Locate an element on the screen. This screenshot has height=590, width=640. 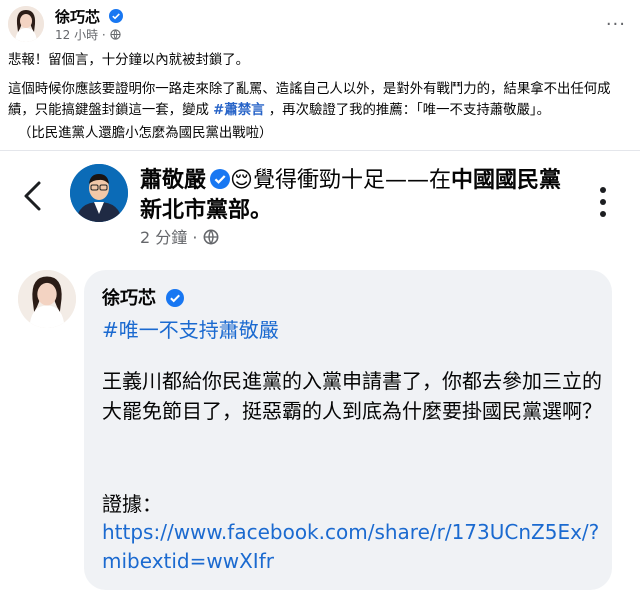
author-name-text: 徐巧芯 is located at coordinates (77, 17).